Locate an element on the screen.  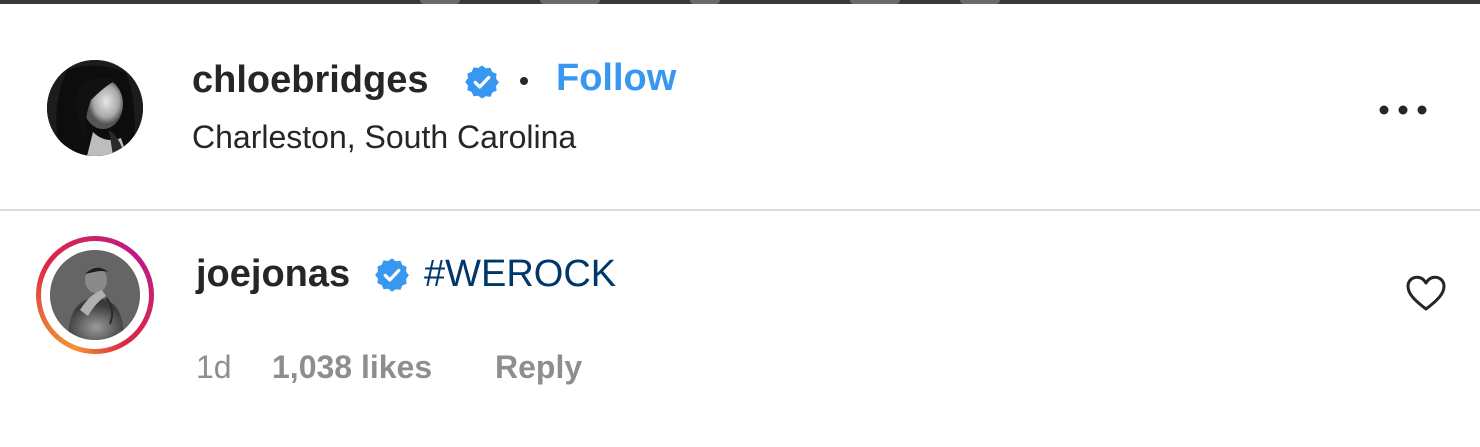
heart-outline-icon is located at coordinates (1426, 293).